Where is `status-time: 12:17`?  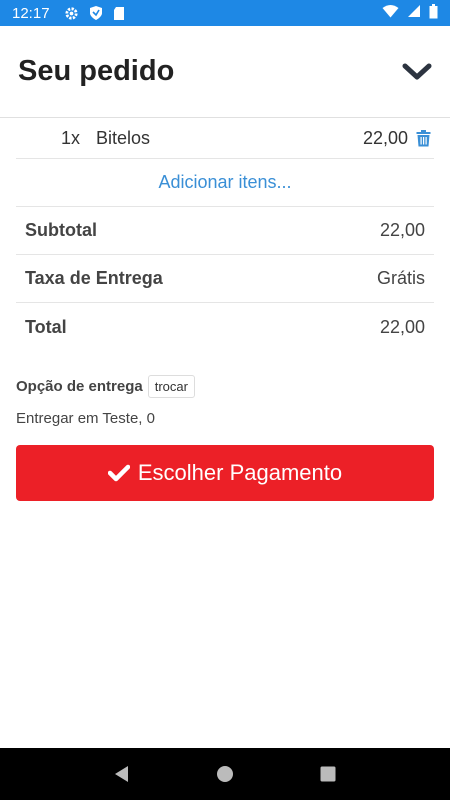 status-time: 12:17 is located at coordinates (31, 13).